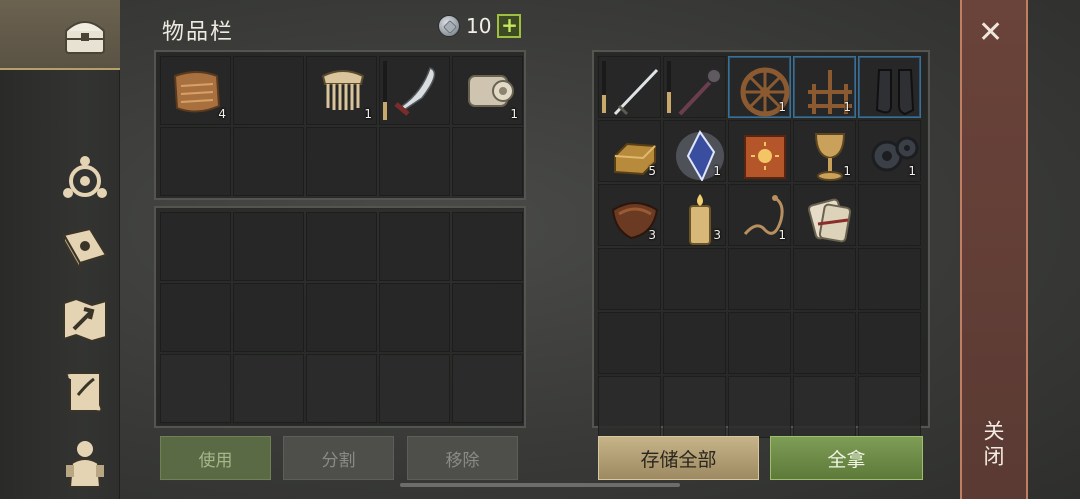 The image size is (1080, 499). I want to click on saber-icon, so click(415, 91).